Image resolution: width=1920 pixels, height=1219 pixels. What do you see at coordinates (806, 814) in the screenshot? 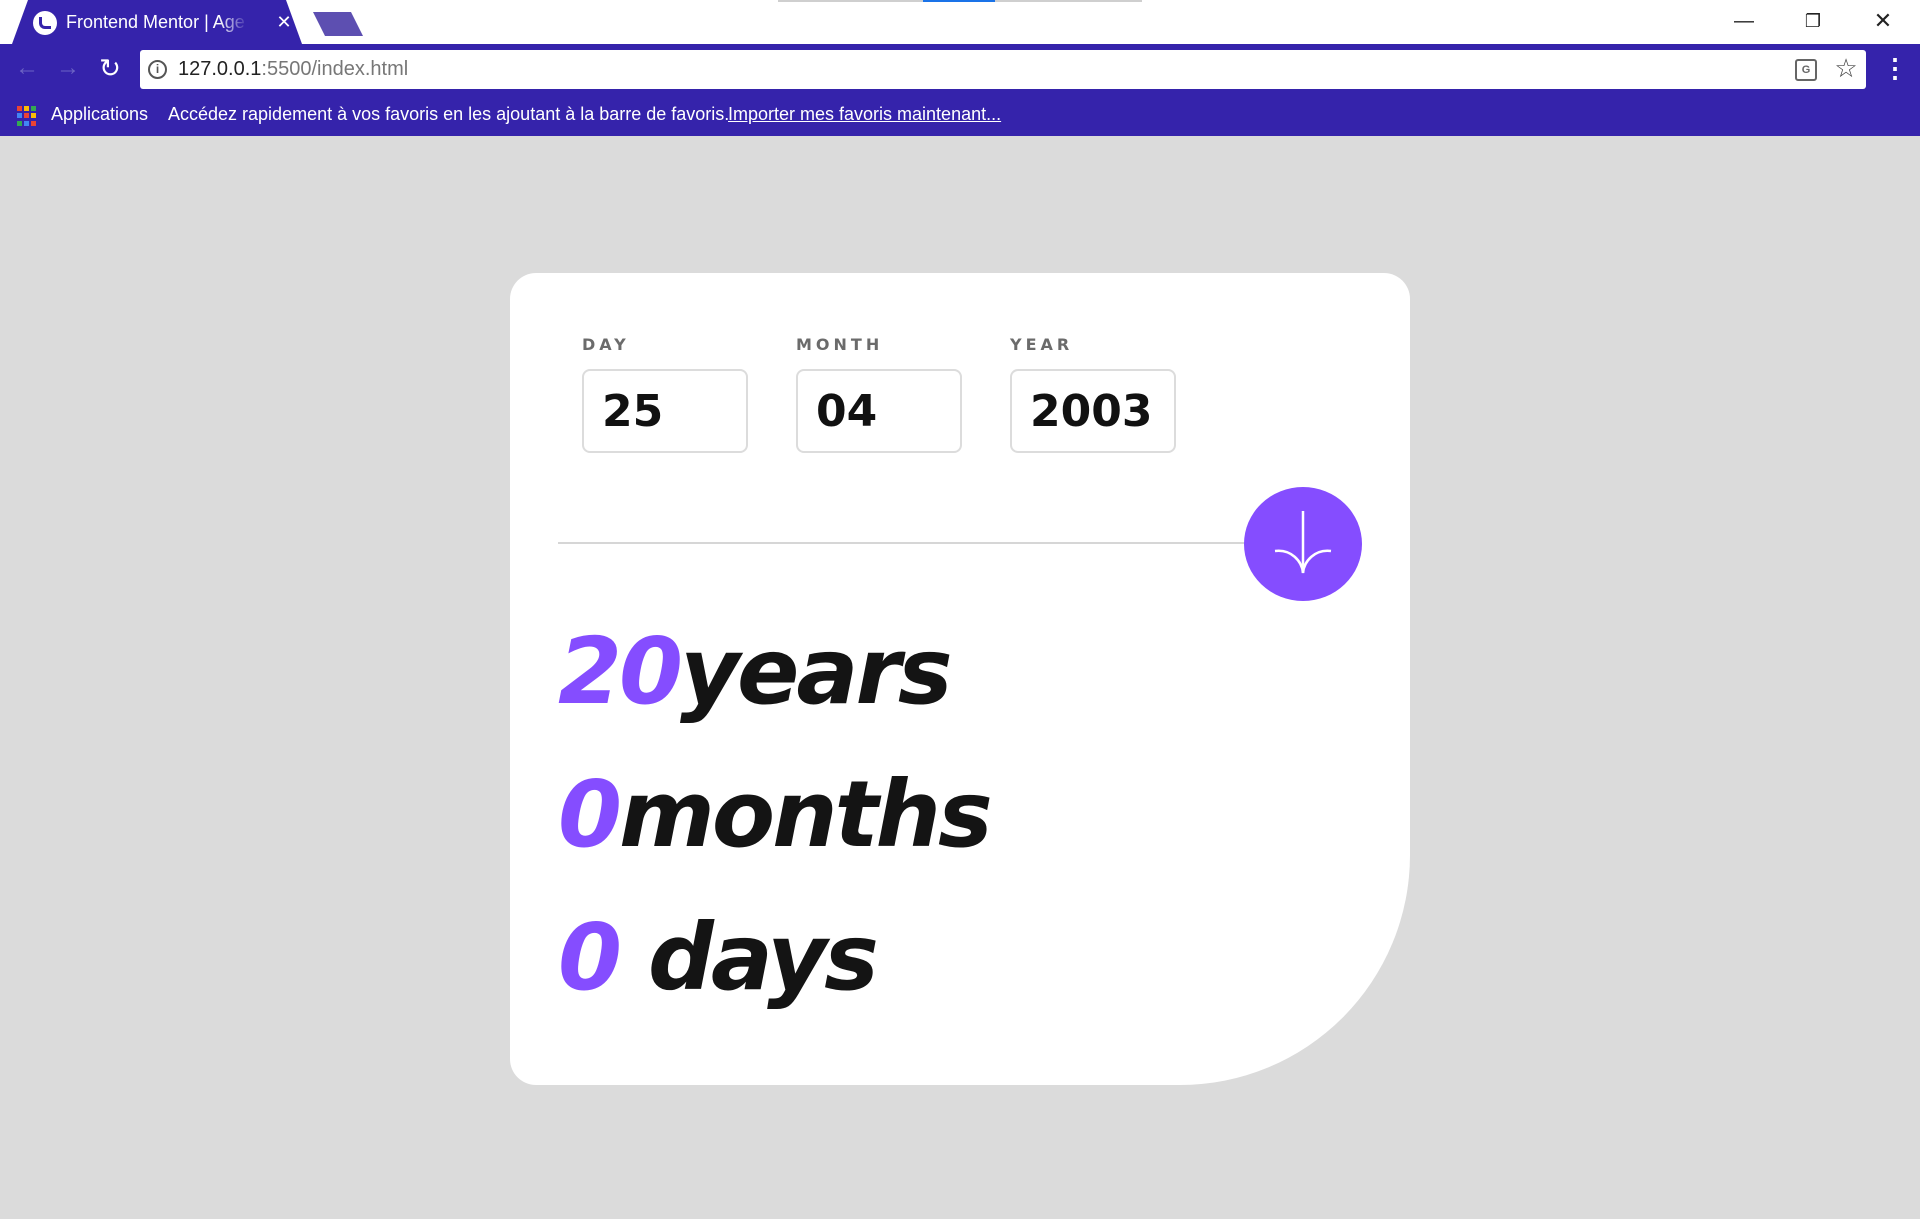
I see `months-unit: months` at bounding box center [806, 814].